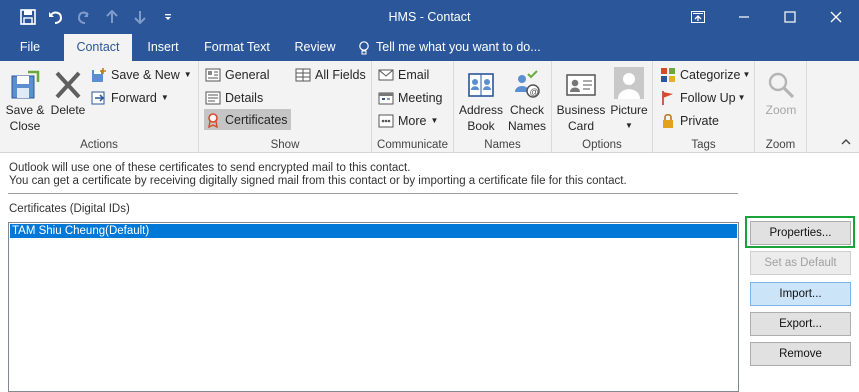  Describe the element at coordinates (213, 75) in the screenshot. I see `general-icon` at that location.